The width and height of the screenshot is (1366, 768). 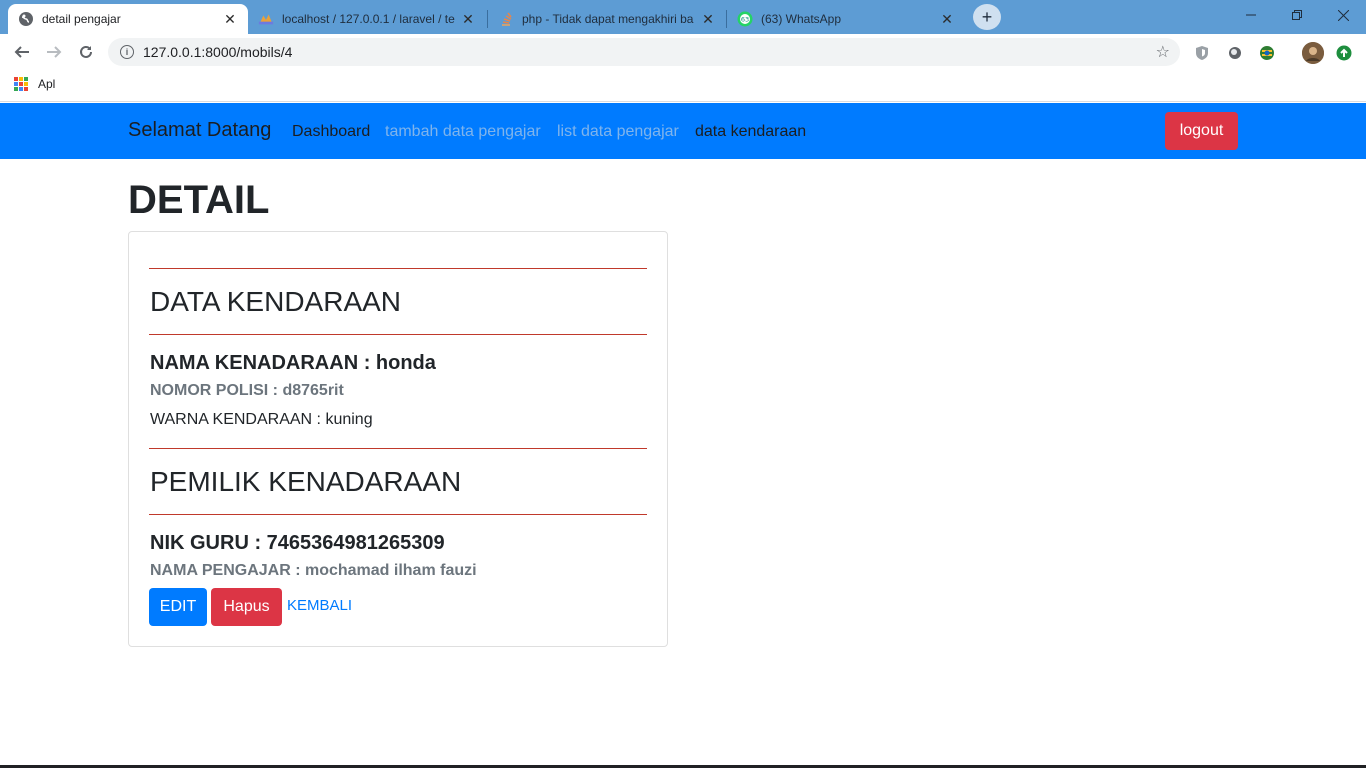 What do you see at coordinates (54, 52) in the screenshot?
I see `forward-icon` at bounding box center [54, 52].